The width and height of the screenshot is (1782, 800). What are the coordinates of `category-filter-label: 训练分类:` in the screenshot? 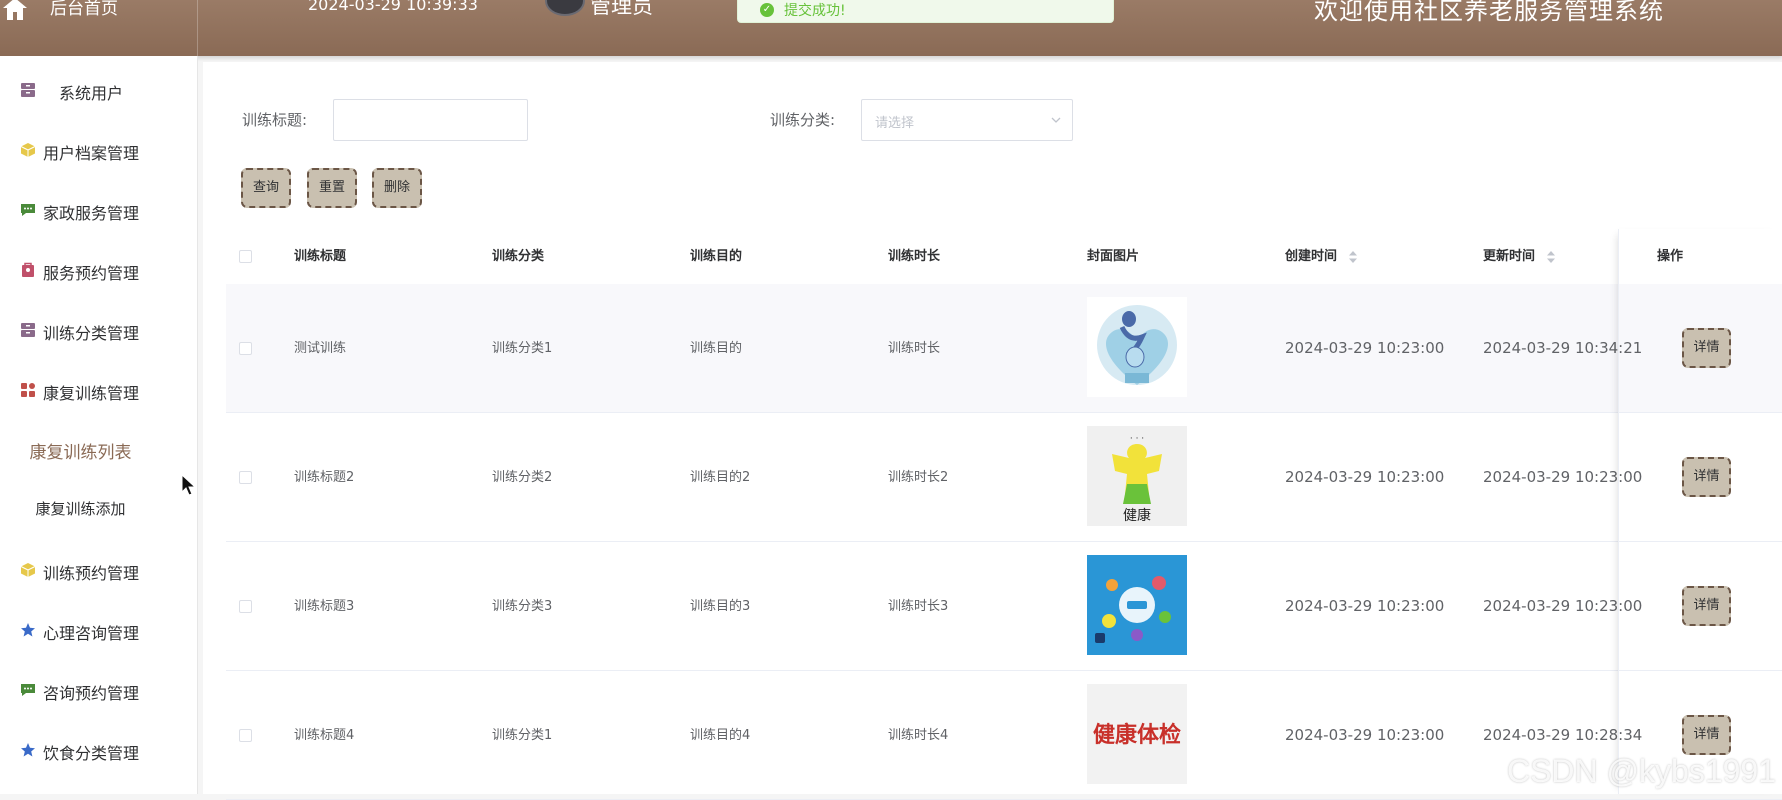 It's located at (803, 120).